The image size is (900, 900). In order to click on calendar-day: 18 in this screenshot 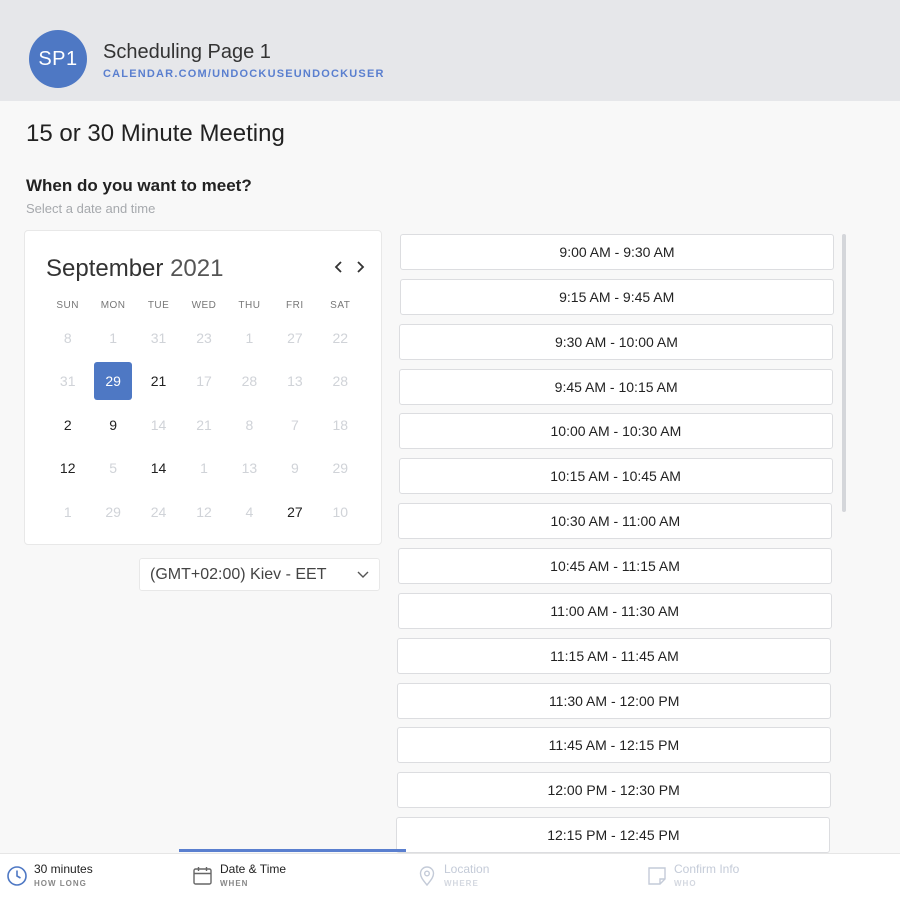, I will do `click(340, 425)`.